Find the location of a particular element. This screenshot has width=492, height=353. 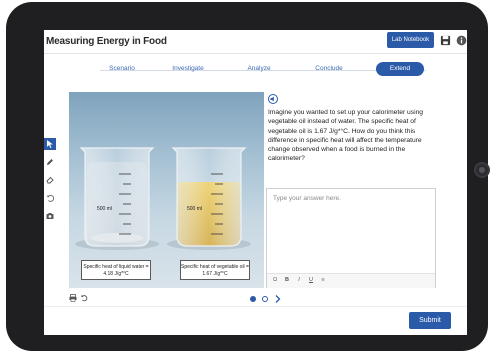

tab-conclude: Conclude is located at coordinates (329, 69).